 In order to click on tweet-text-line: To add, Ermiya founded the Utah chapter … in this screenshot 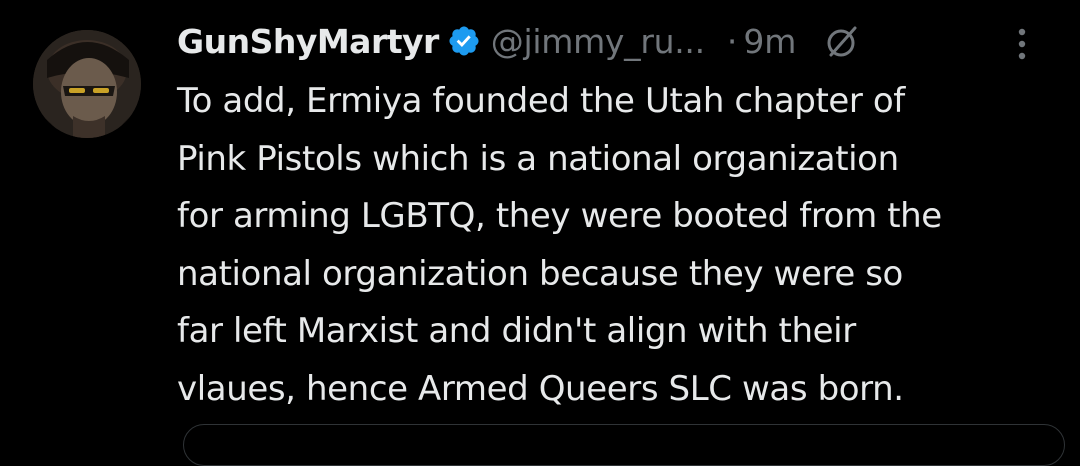, I will do `click(541, 101)`.